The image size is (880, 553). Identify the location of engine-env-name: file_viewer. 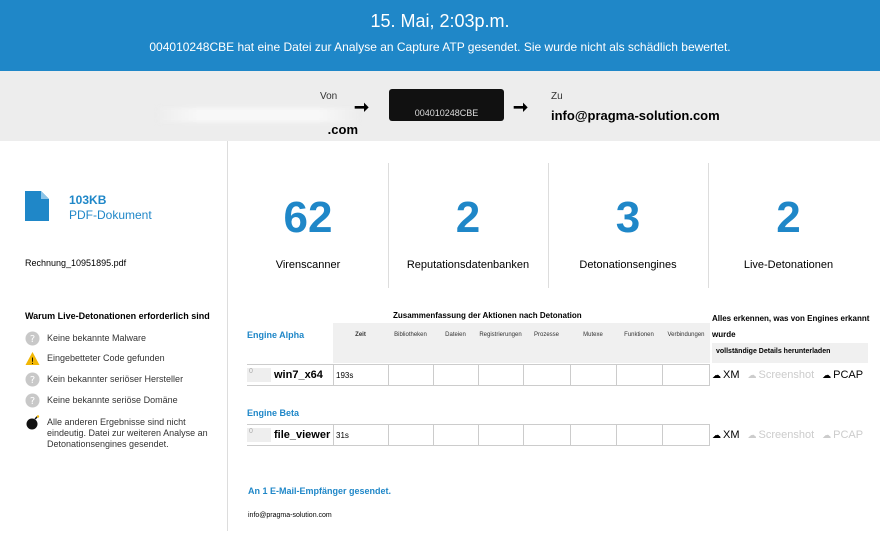
(302, 435).